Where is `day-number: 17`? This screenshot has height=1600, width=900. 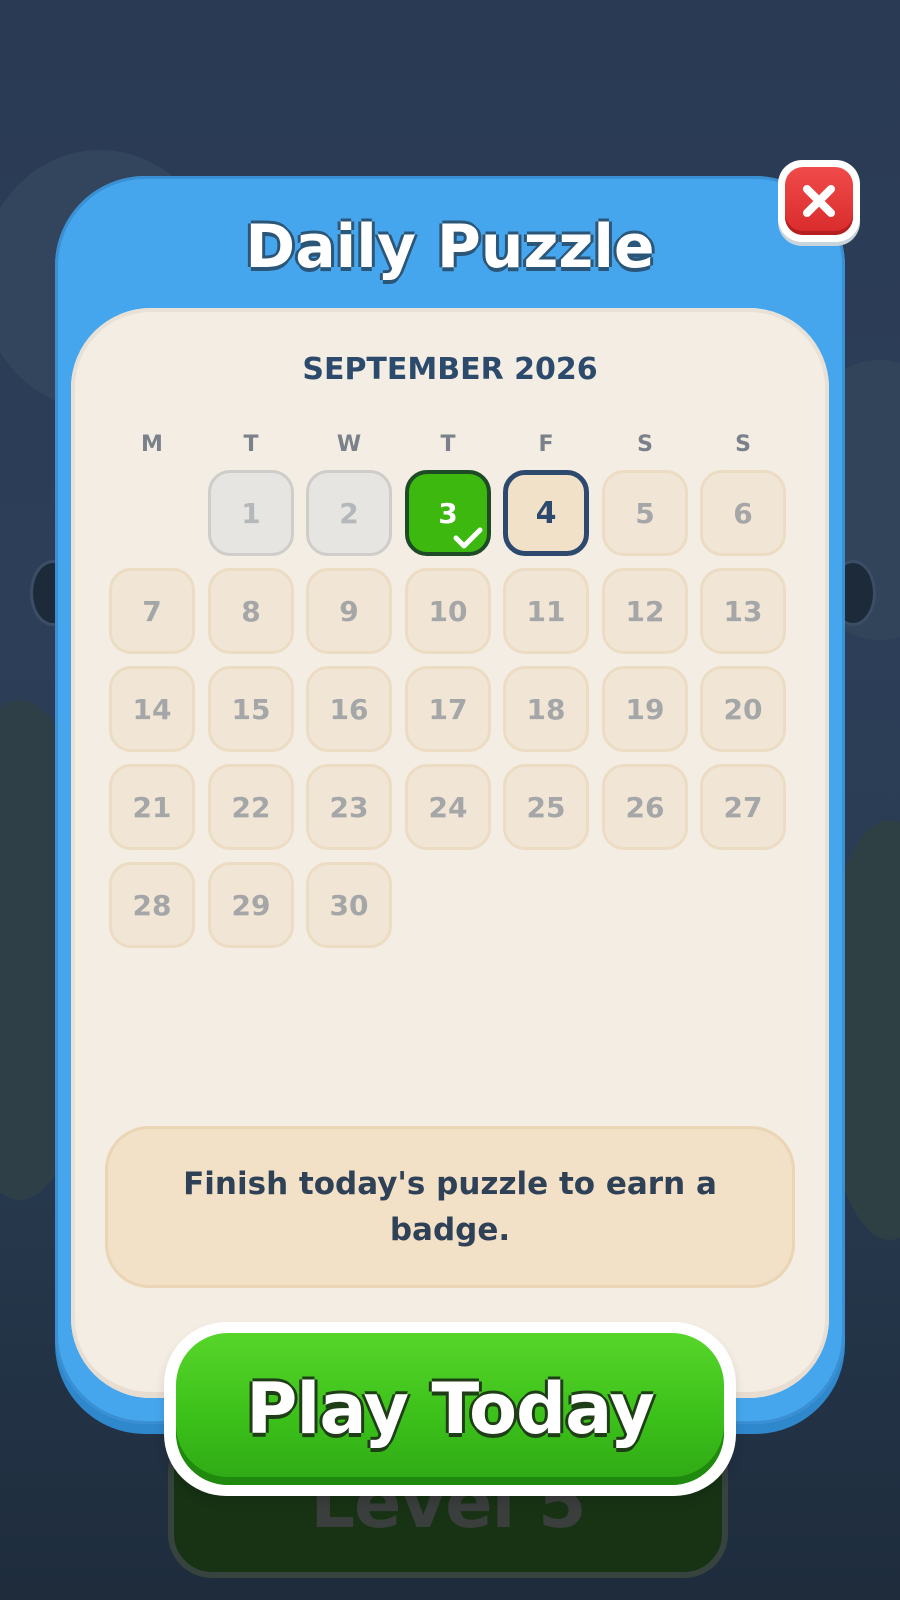 day-number: 17 is located at coordinates (448, 709).